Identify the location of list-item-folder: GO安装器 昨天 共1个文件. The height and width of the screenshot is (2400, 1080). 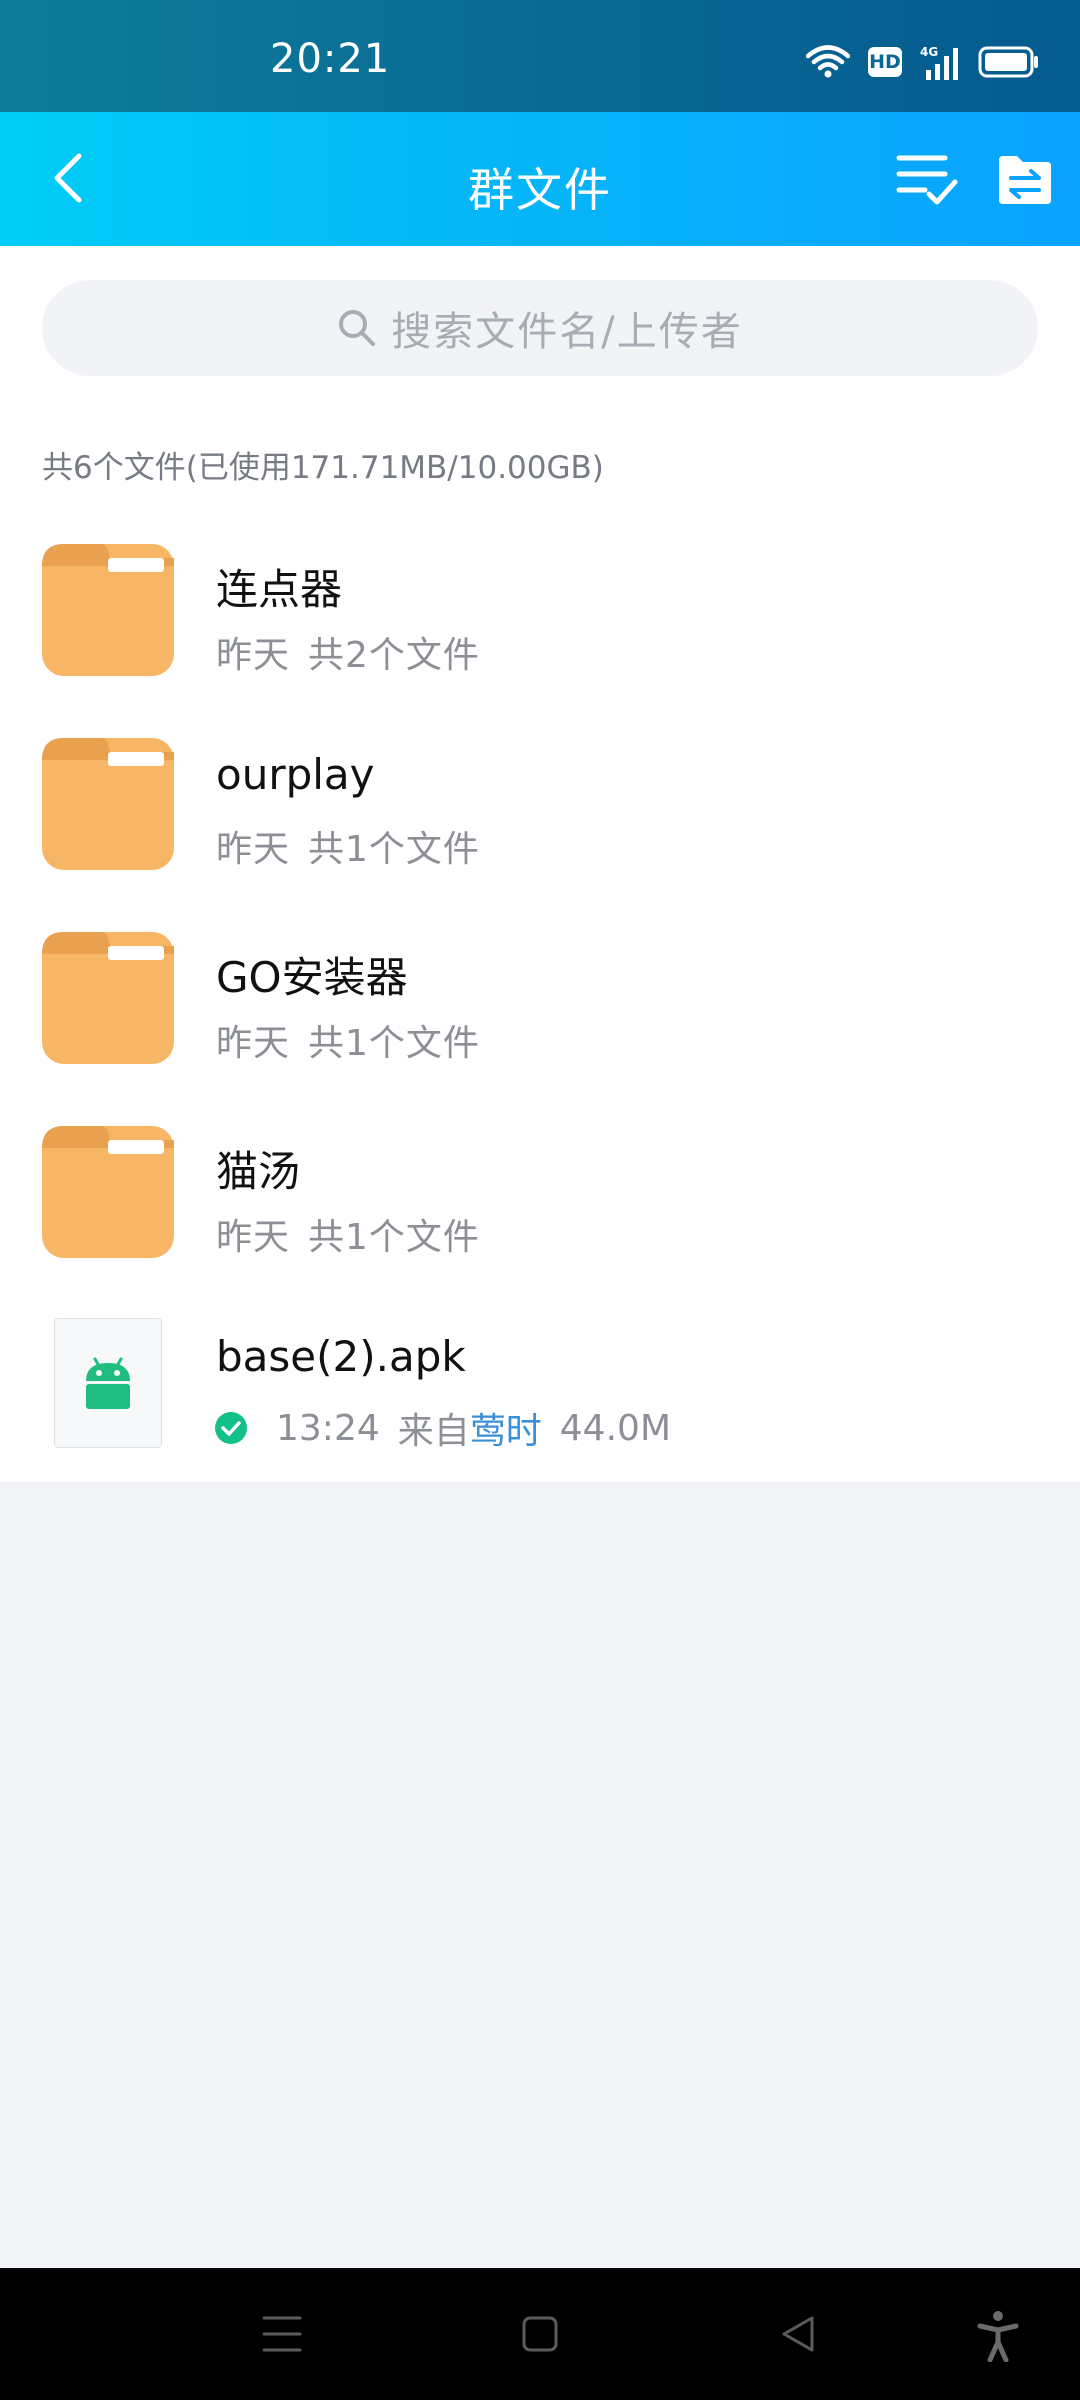
(540, 1011).